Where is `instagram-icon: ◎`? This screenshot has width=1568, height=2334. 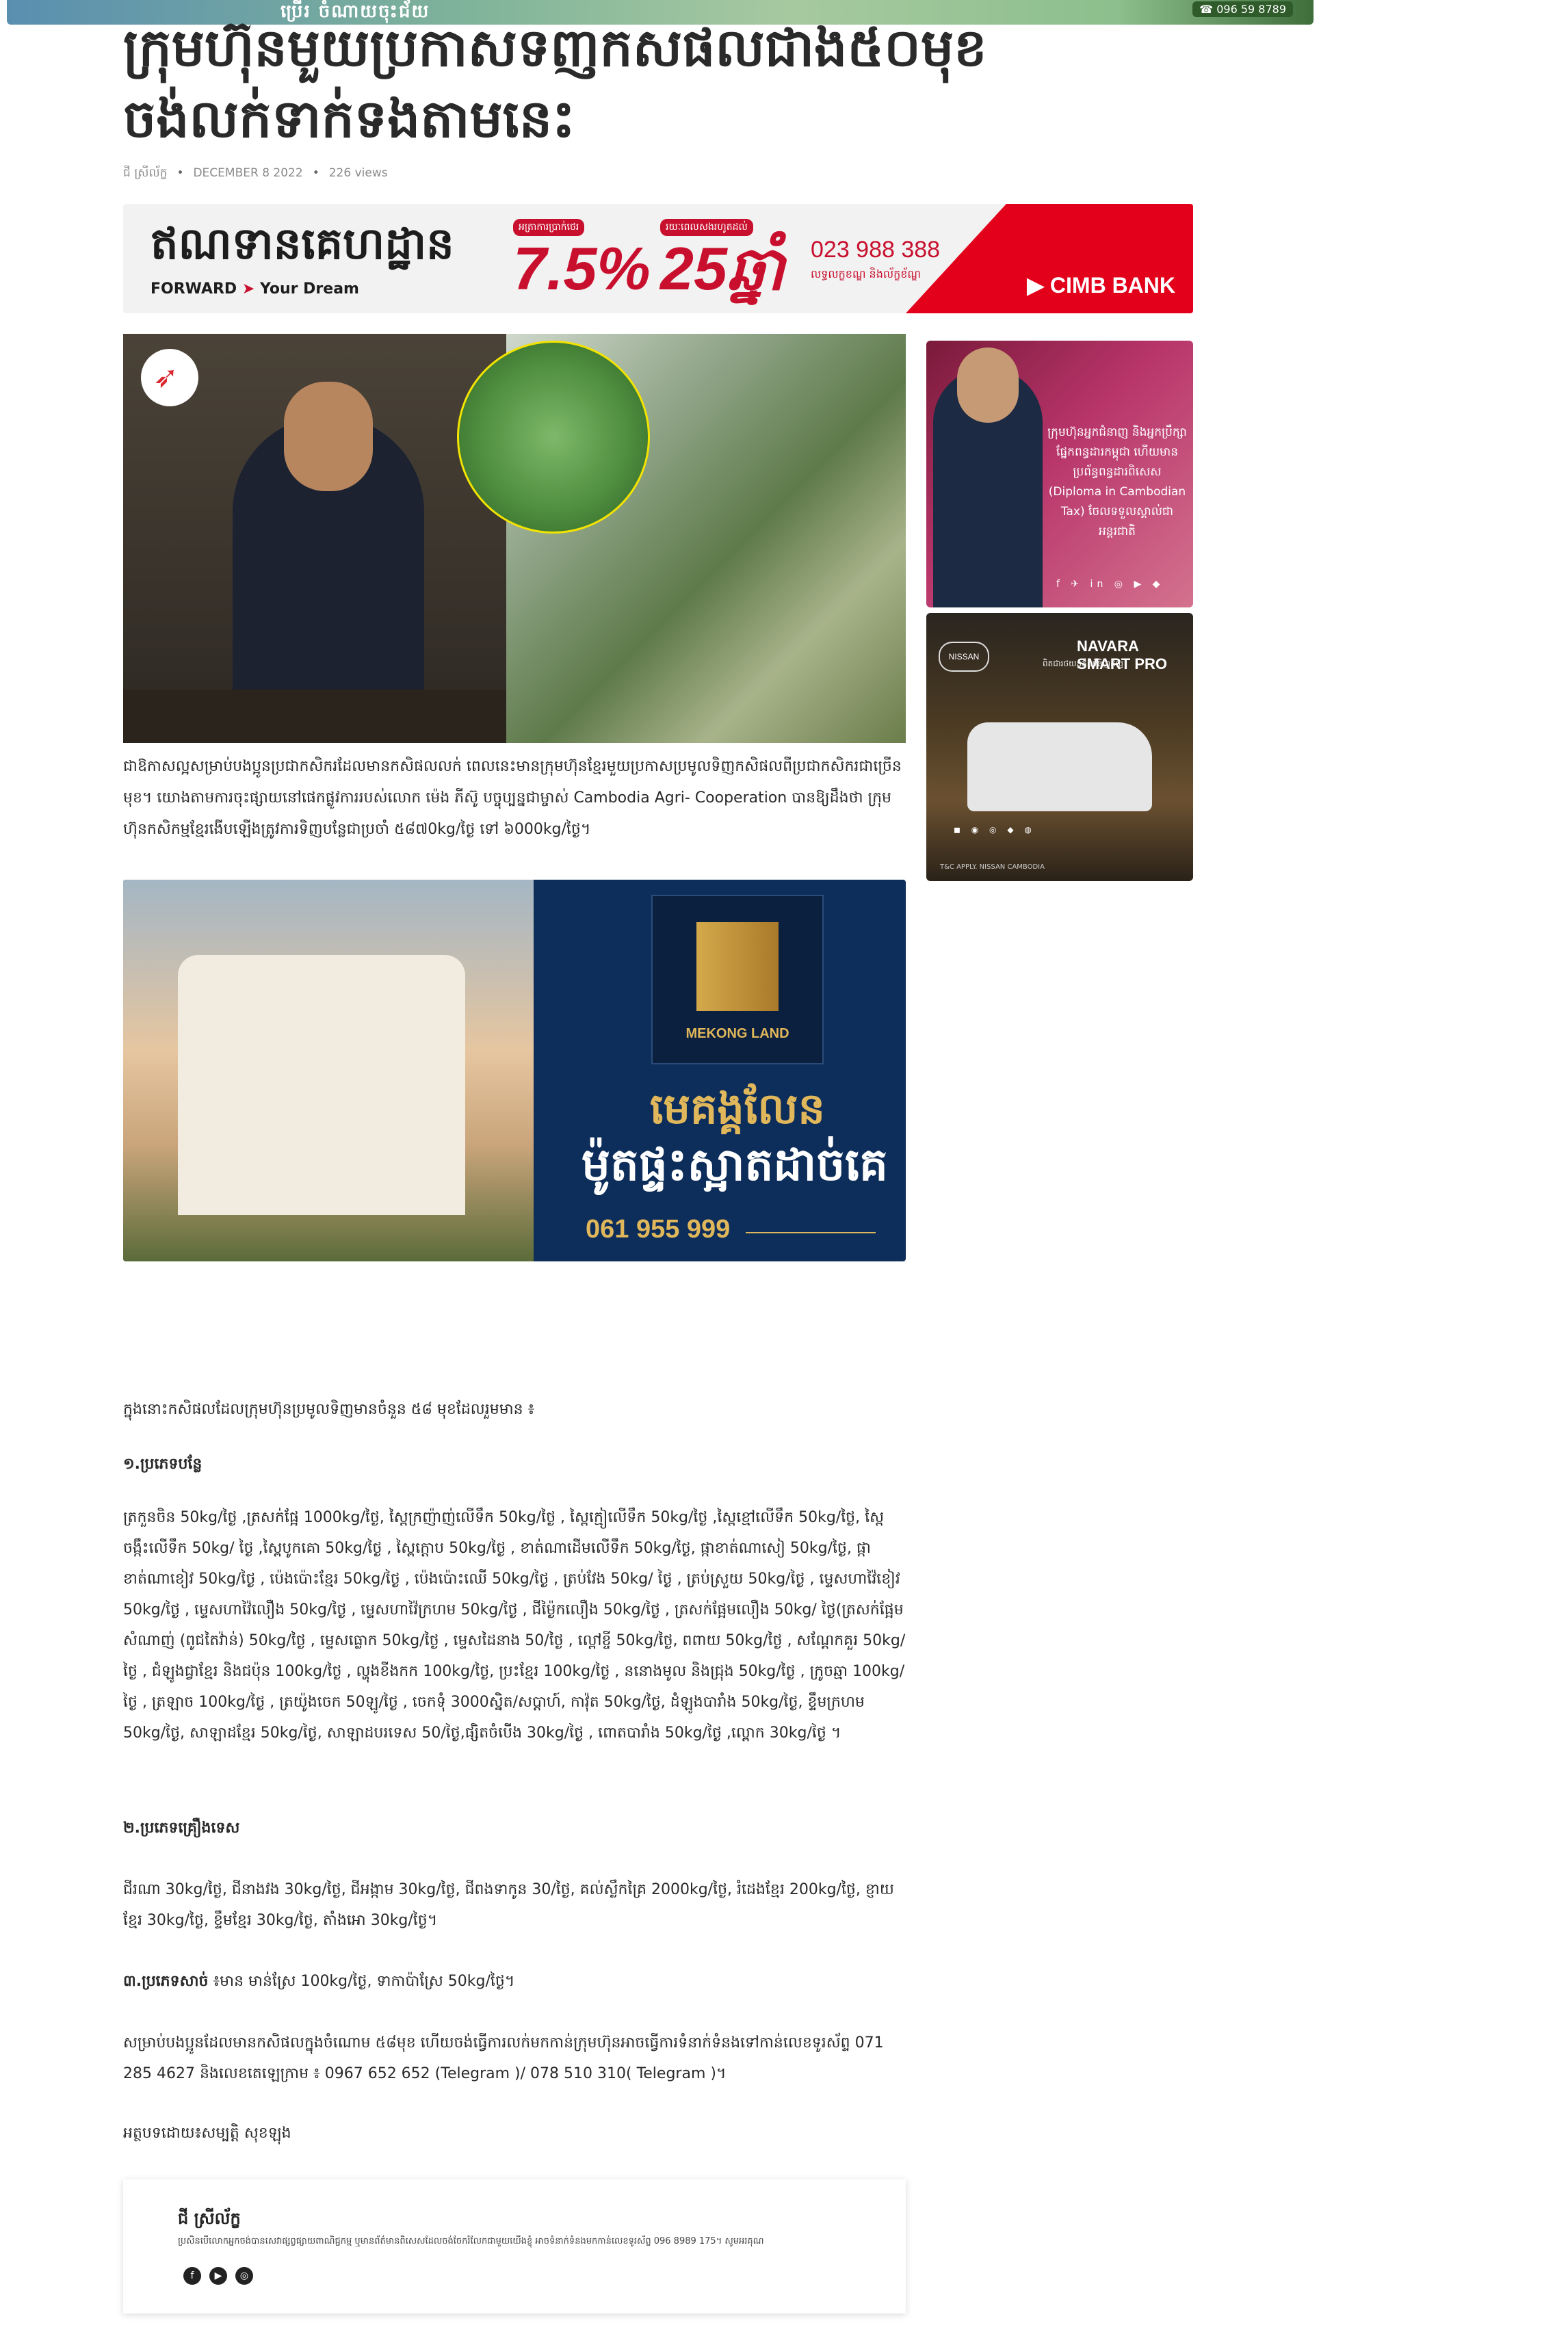
instagram-icon: ◎ is located at coordinates (244, 2276).